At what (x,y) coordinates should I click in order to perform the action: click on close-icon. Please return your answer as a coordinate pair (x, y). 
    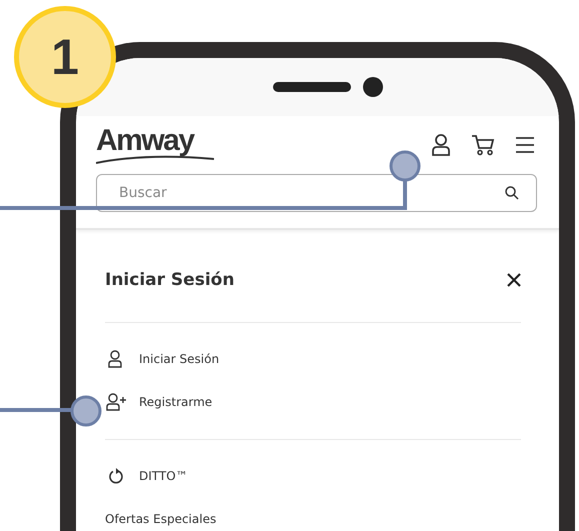
    Looking at the image, I should click on (514, 280).